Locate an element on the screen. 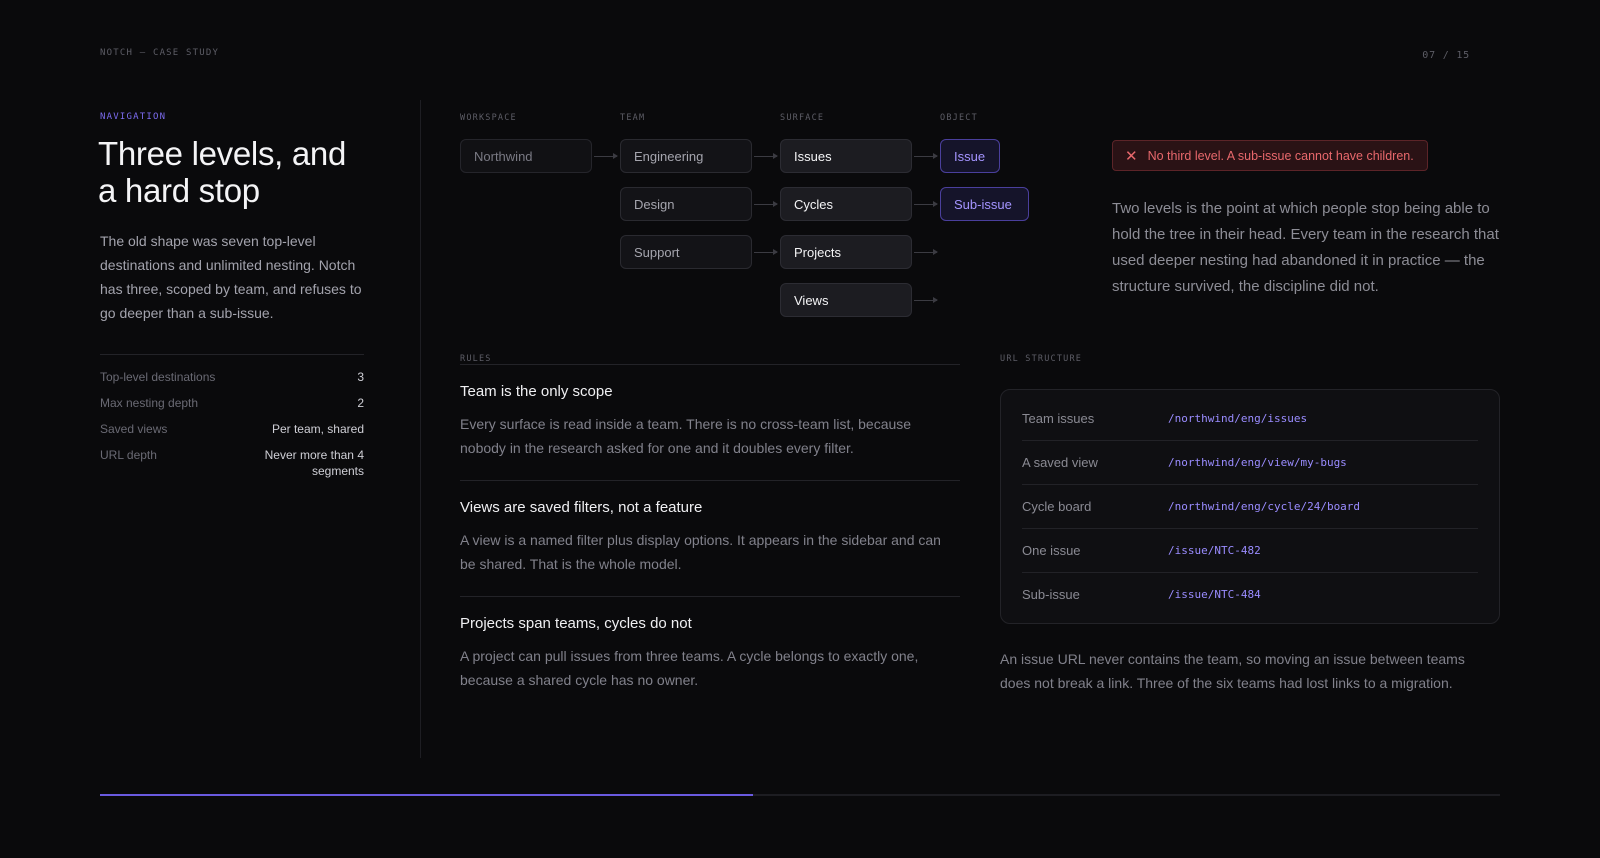 This screenshot has height=858, width=1600. stat-label: URL depth is located at coordinates (128, 455).